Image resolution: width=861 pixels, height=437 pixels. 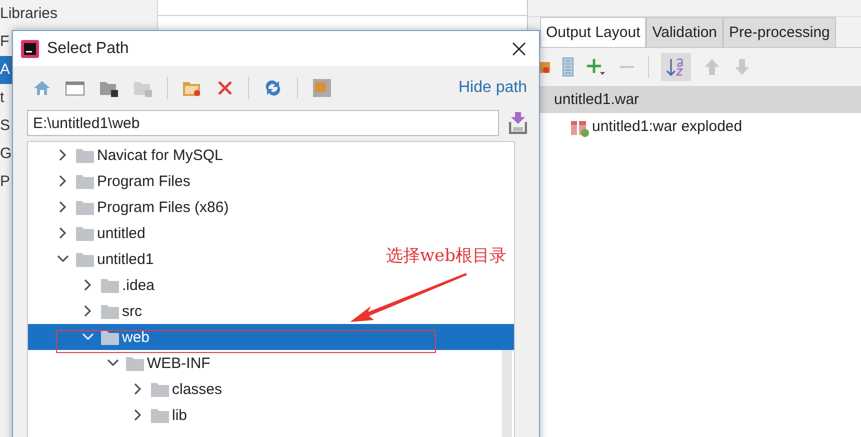 I want to click on folder-row: WEB-INF, so click(x=121, y=363).